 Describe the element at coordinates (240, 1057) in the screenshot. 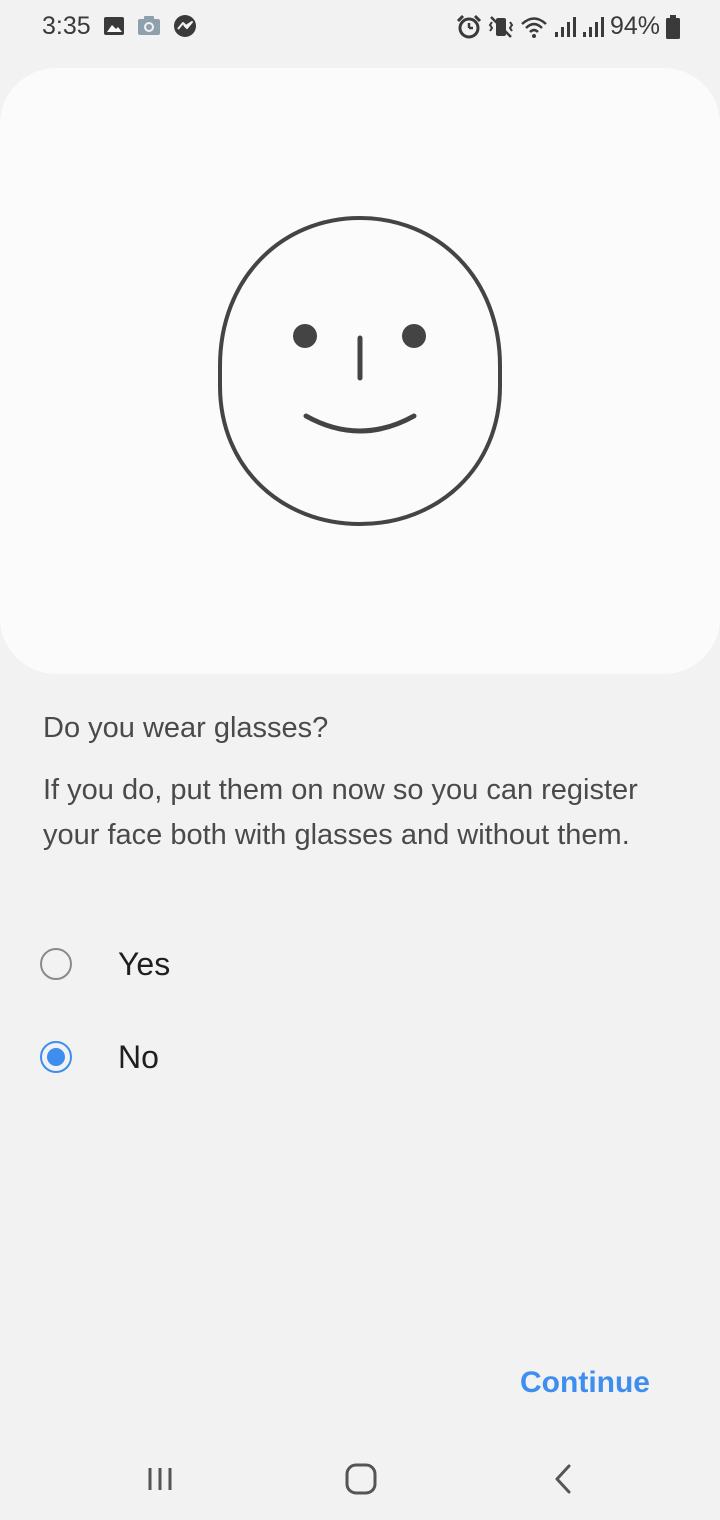

I see `option-no: No` at that location.